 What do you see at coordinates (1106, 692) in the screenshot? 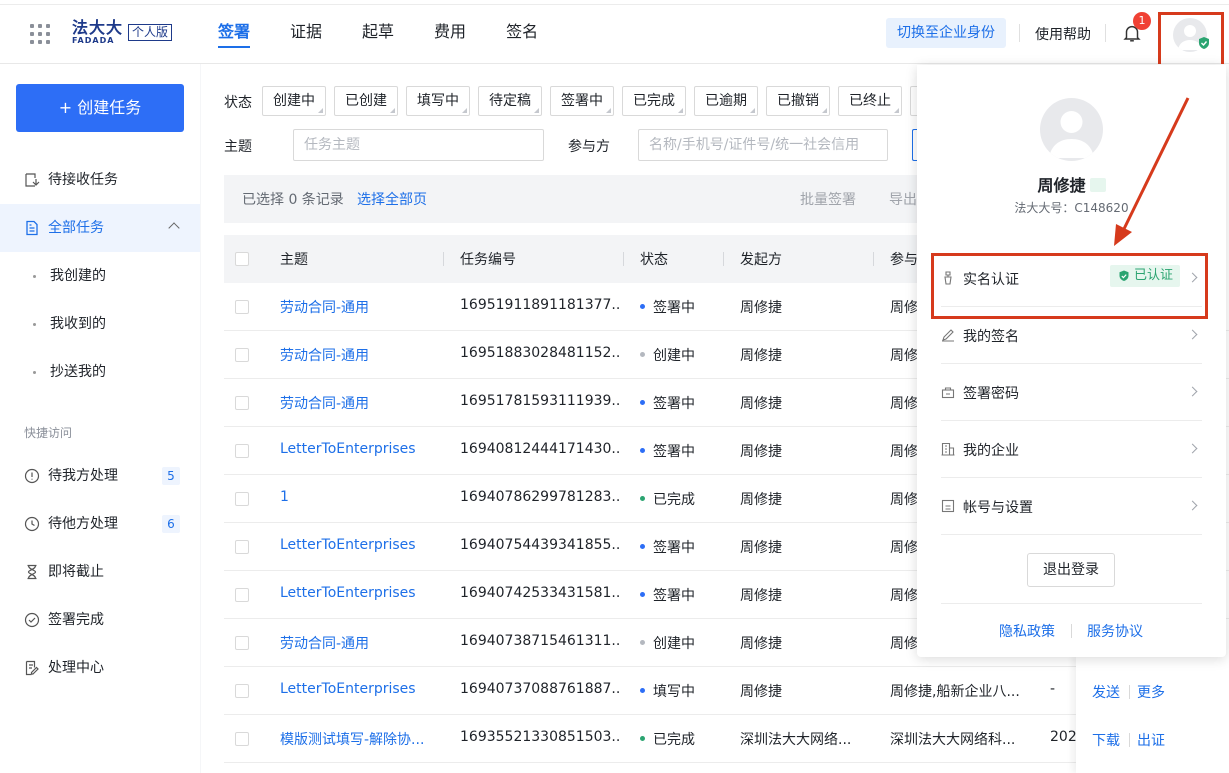
I see `send-link: 发送` at bounding box center [1106, 692].